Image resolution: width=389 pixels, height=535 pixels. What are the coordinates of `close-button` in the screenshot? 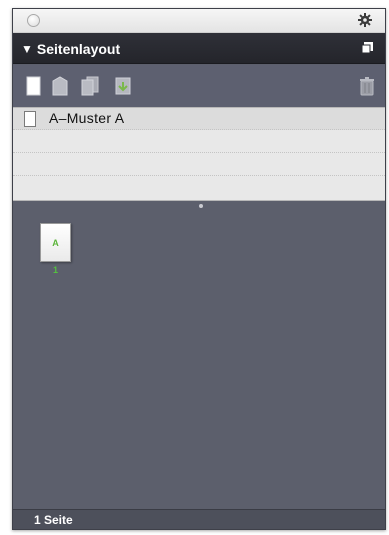 It's located at (33, 20).